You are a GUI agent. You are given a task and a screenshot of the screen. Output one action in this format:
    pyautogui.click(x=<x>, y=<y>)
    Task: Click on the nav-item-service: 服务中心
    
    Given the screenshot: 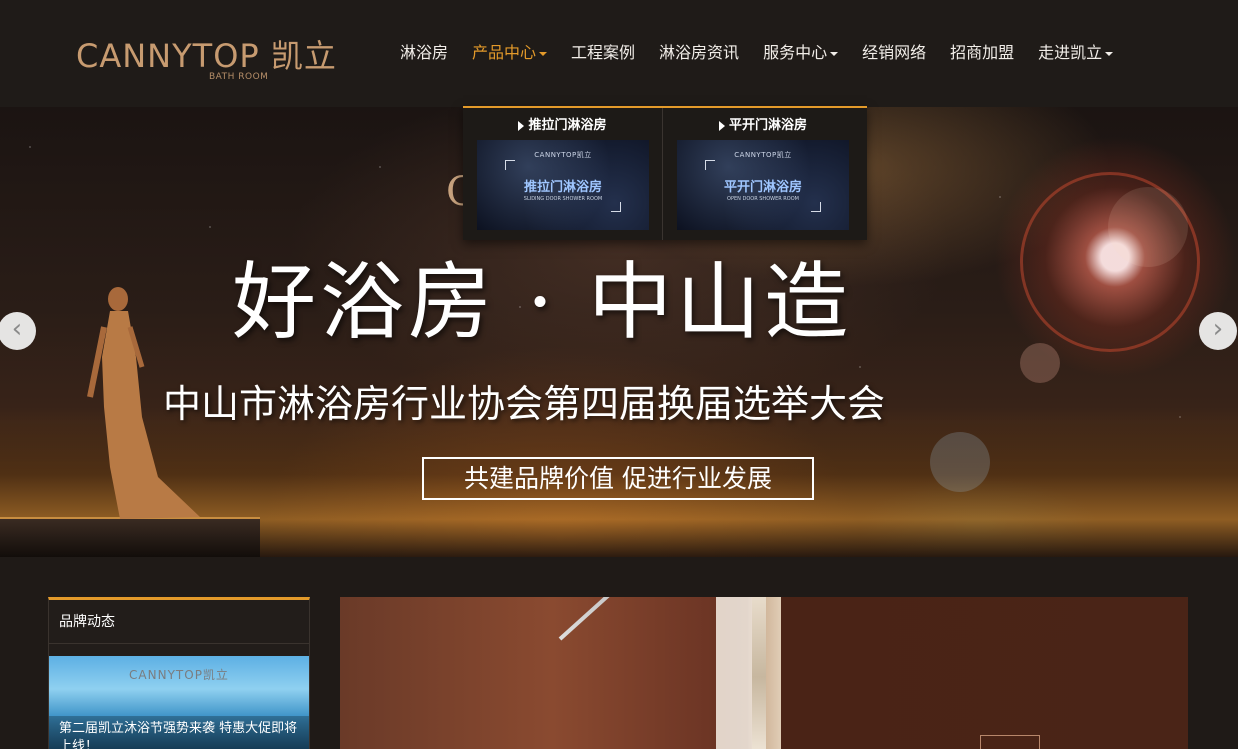 What is the action you would take?
    pyautogui.click(x=800, y=53)
    